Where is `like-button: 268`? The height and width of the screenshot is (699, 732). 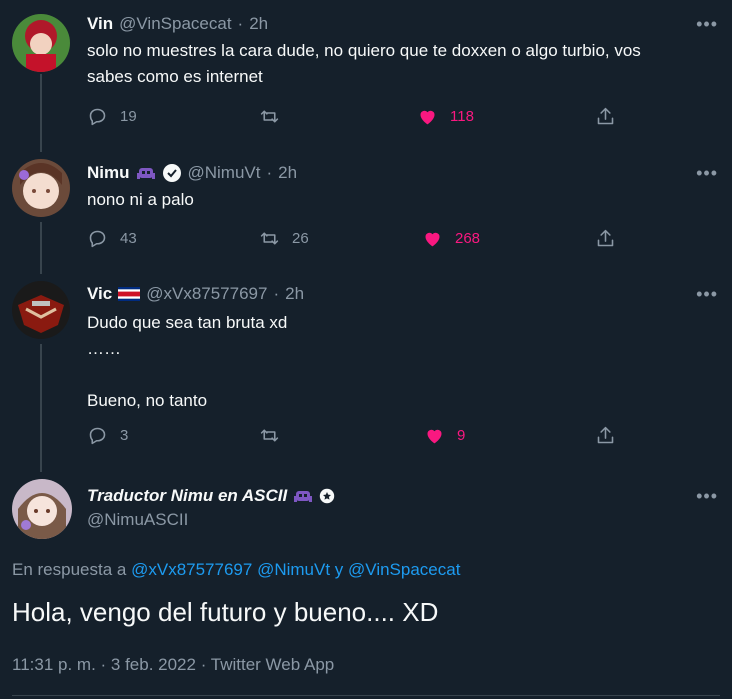 like-button: 268 is located at coordinates (451, 238).